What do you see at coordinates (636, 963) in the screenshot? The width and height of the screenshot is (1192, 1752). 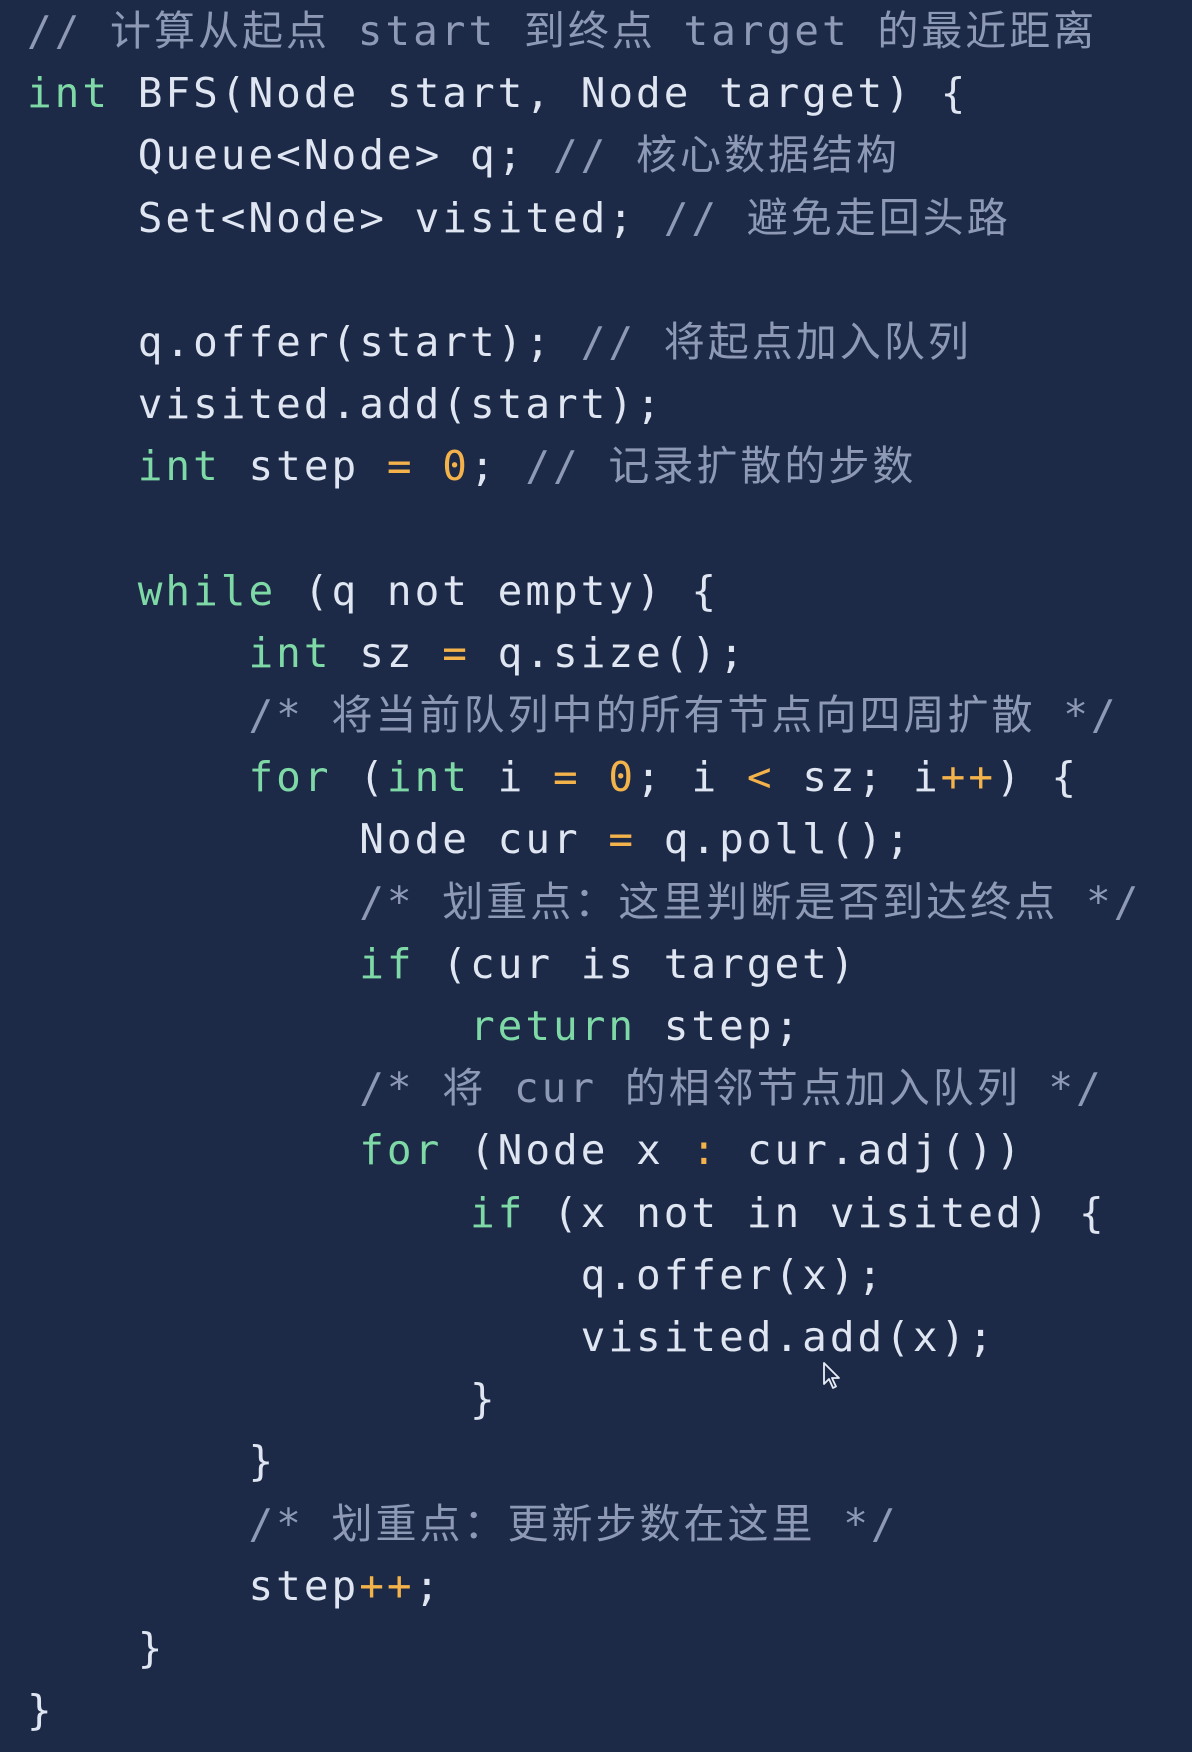 I see `code-text: (cur is target)` at bounding box center [636, 963].